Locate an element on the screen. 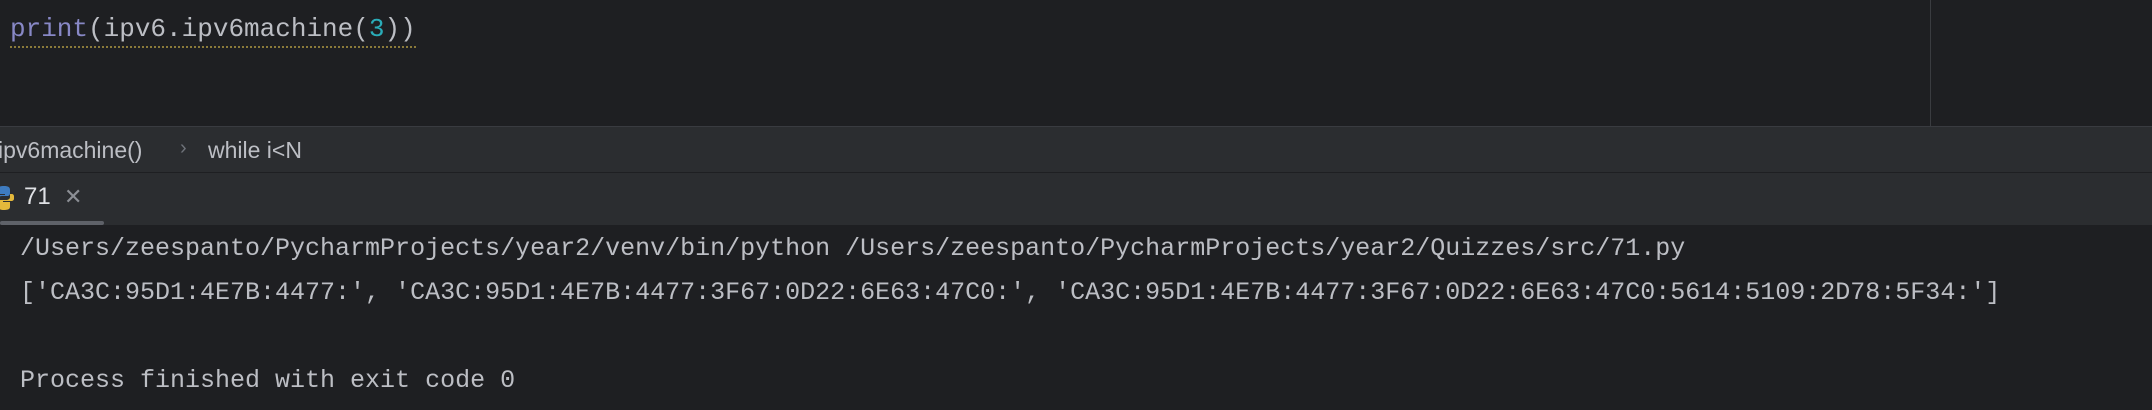 Image resolution: width=2152 pixels, height=410 pixels. breadcrumb-item-loop: while i<N is located at coordinates (255, 150).